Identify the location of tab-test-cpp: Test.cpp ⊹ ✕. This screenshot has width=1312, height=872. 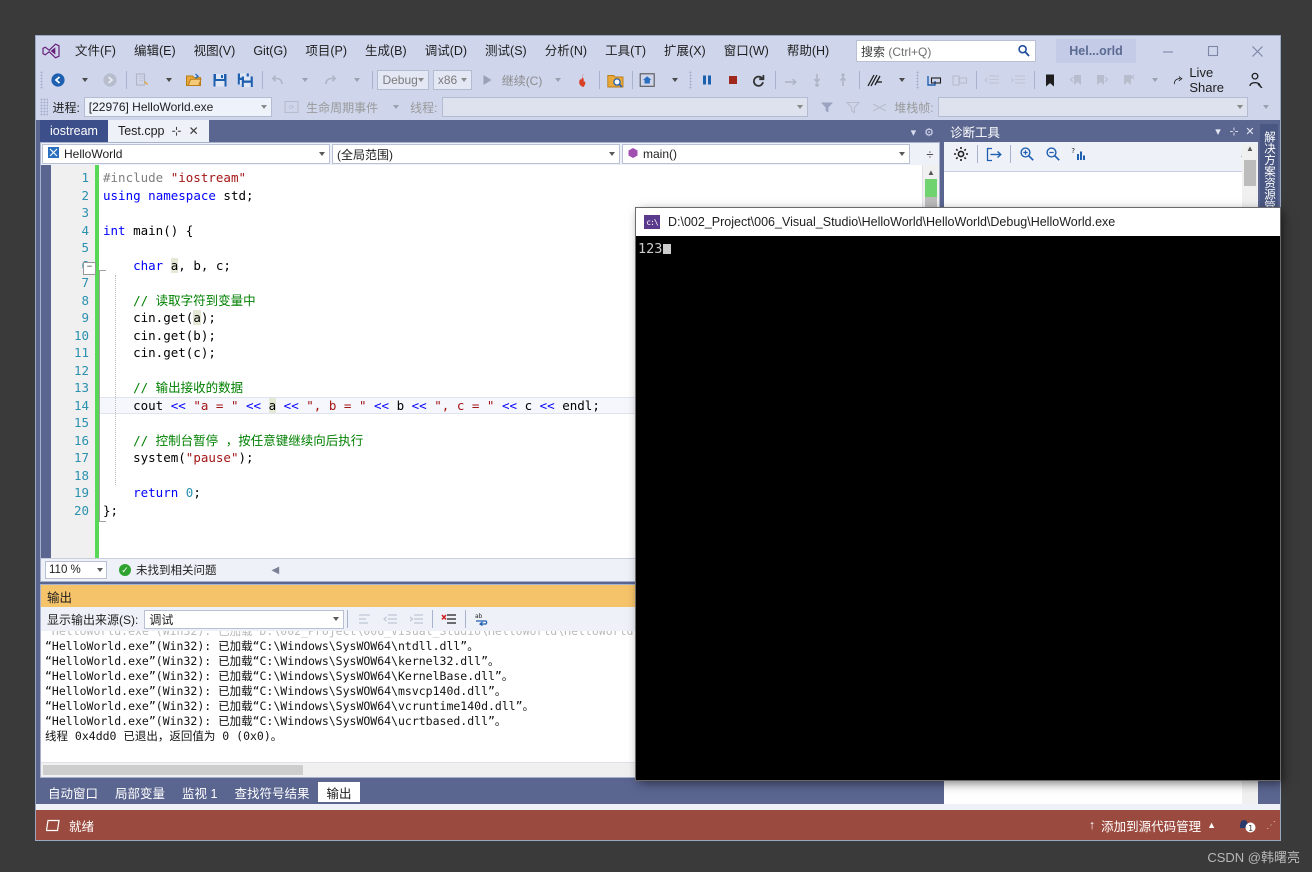
(158, 131).